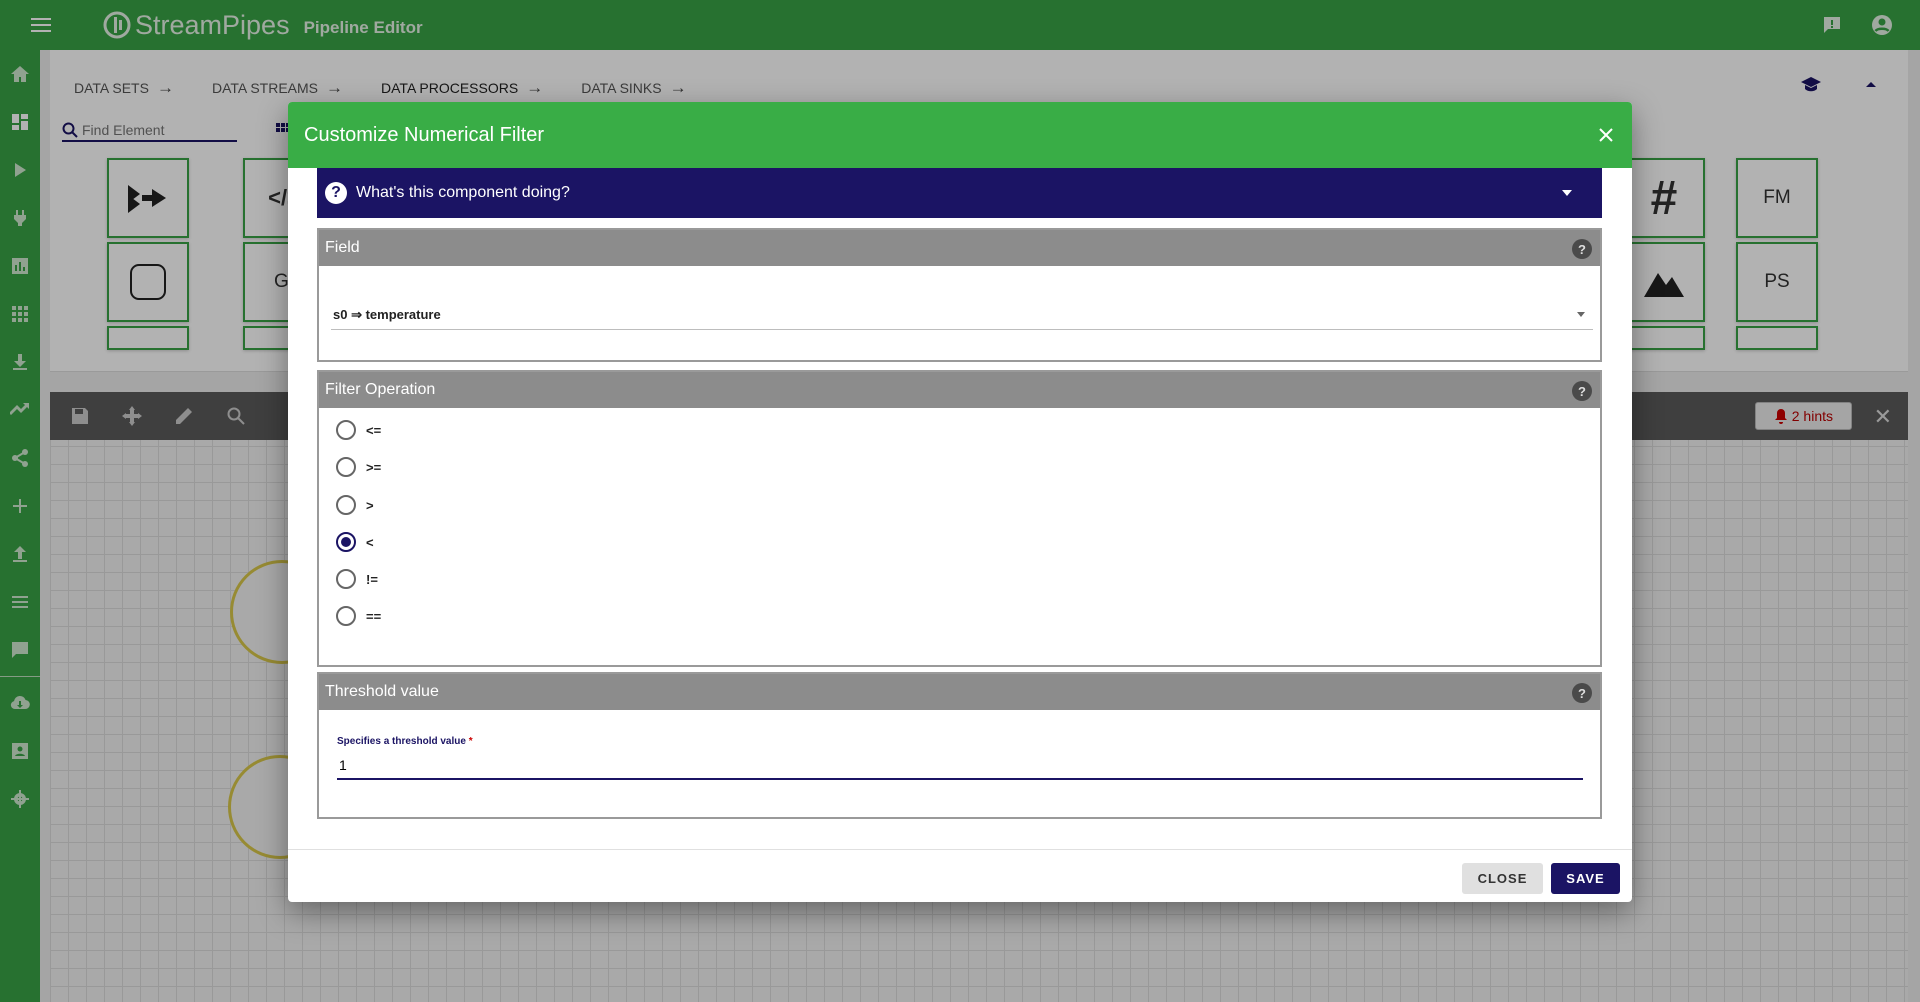 The image size is (1920, 1002). I want to click on section-title: Field, so click(342, 247).